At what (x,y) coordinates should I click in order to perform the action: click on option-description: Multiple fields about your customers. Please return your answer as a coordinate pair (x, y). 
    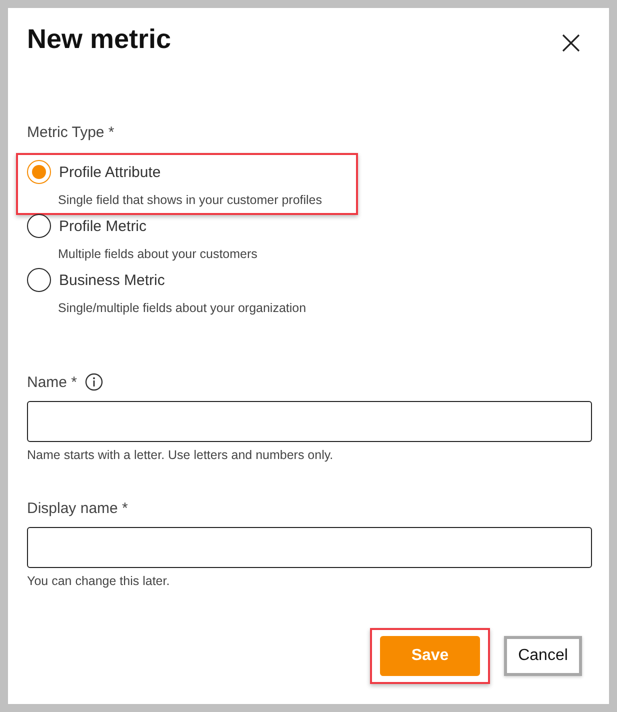
    Looking at the image, I should click on (158, 254).